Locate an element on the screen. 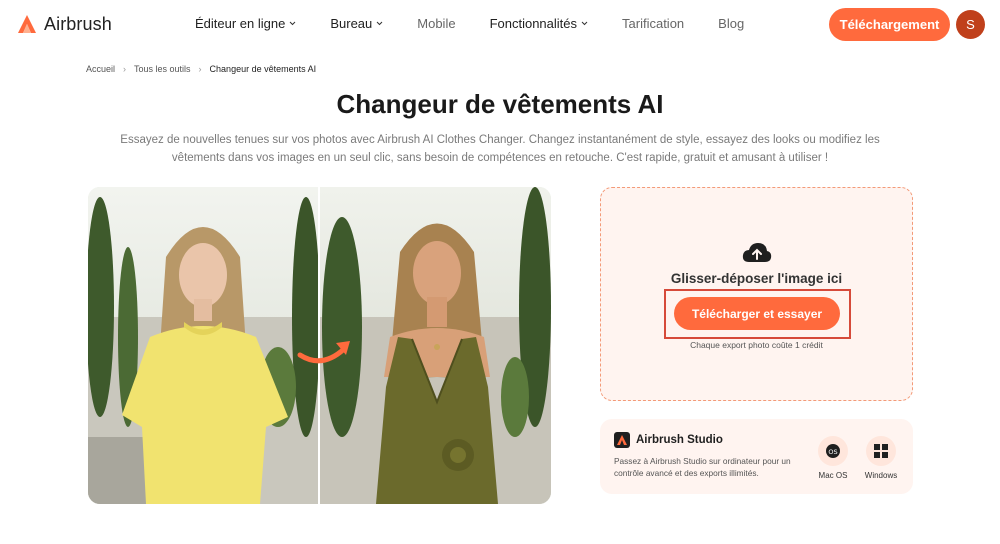 The width and height of the screenshot is (1000, 544). download-button: Téléchargement is located at coordinates (889, 24).